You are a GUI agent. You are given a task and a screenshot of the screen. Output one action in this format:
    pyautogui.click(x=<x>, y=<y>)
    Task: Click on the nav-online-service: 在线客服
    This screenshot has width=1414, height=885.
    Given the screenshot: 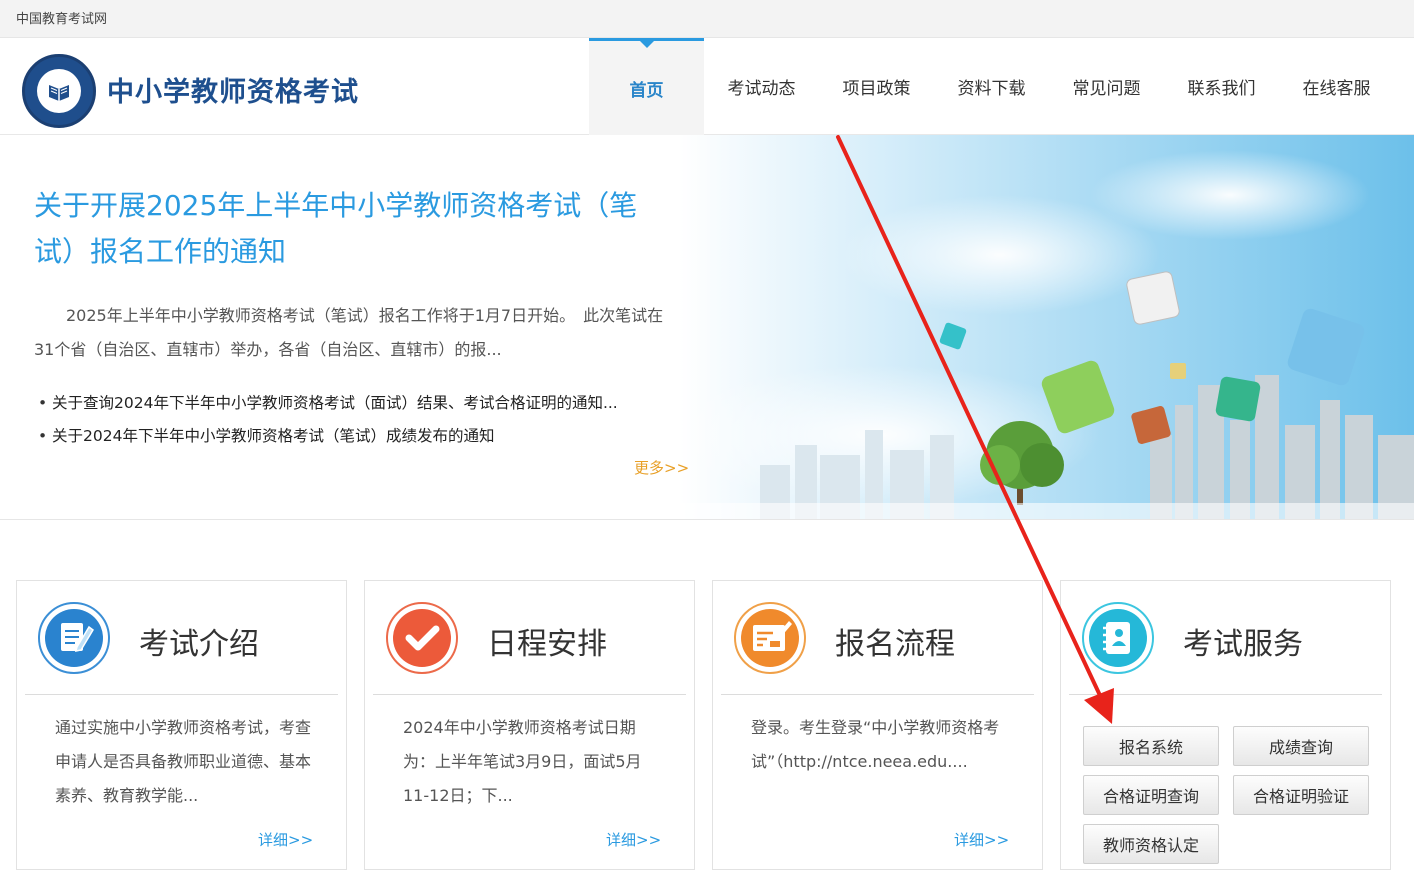 What is the action you would take?
    pyautogui.click(x=1336, y=86)
    